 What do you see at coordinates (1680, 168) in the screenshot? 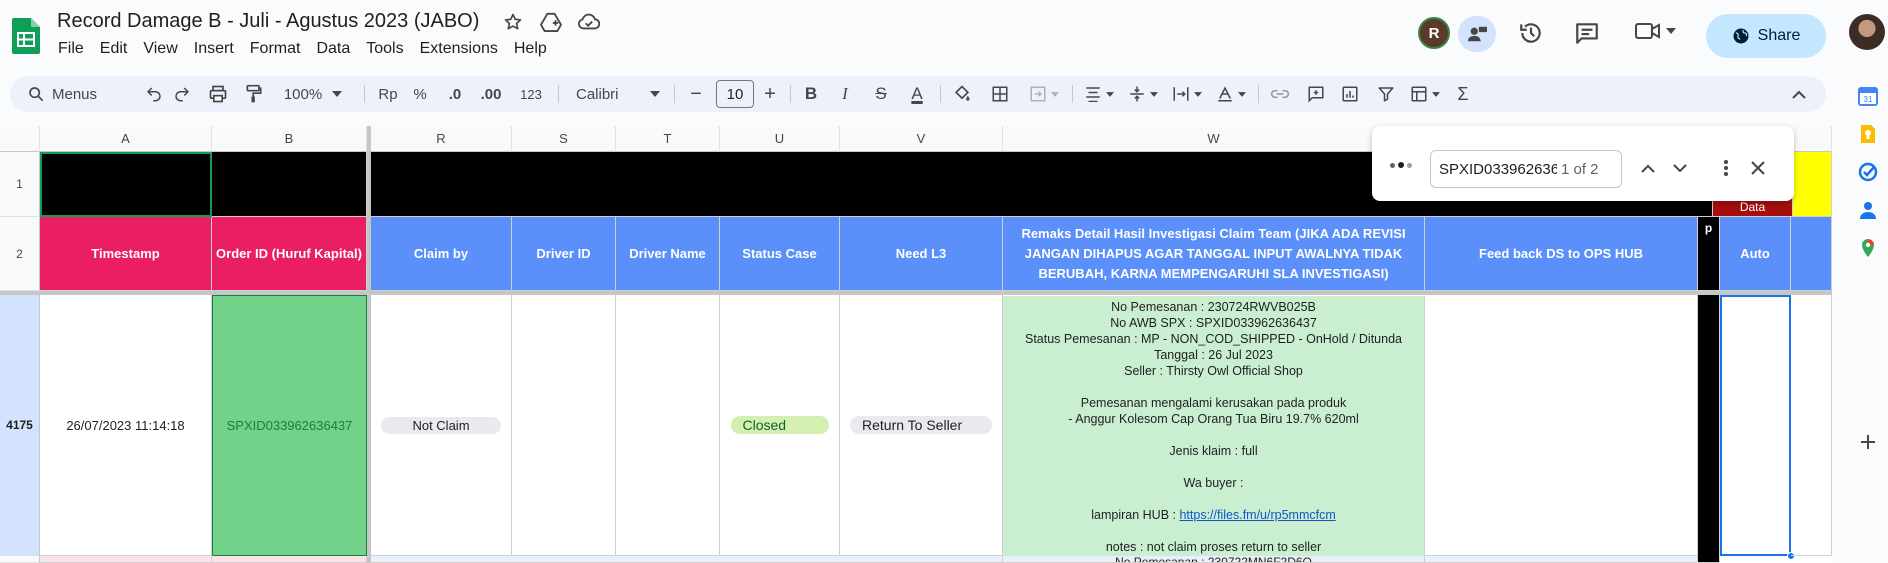
I see `find-next-icon` at bounding box center [1680, 168].